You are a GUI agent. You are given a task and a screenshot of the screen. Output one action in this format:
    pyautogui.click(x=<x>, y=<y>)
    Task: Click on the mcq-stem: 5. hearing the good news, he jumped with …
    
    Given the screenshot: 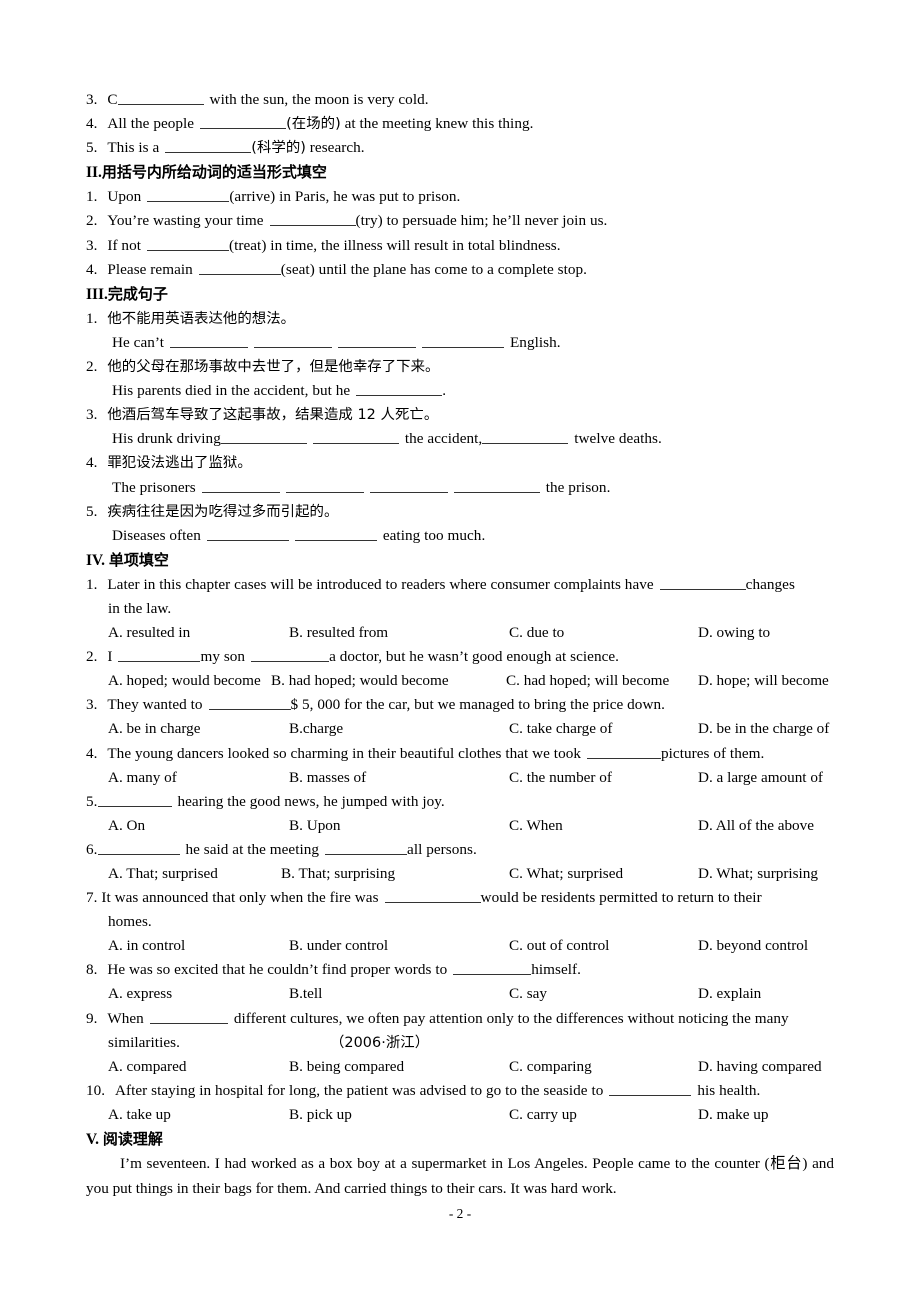 What is the action you would take?
    pyautogui.click(x=460, y=802)
    